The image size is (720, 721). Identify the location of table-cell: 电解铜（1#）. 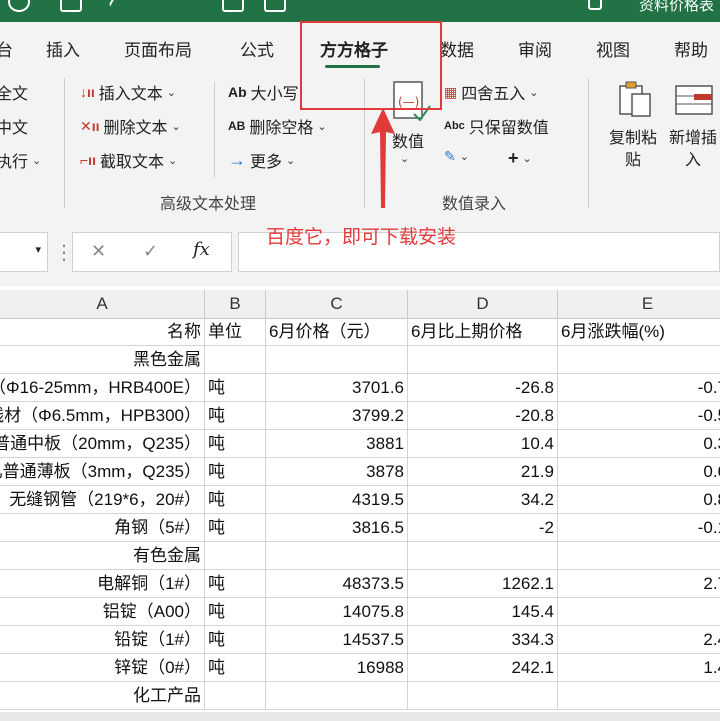
(102, 583).